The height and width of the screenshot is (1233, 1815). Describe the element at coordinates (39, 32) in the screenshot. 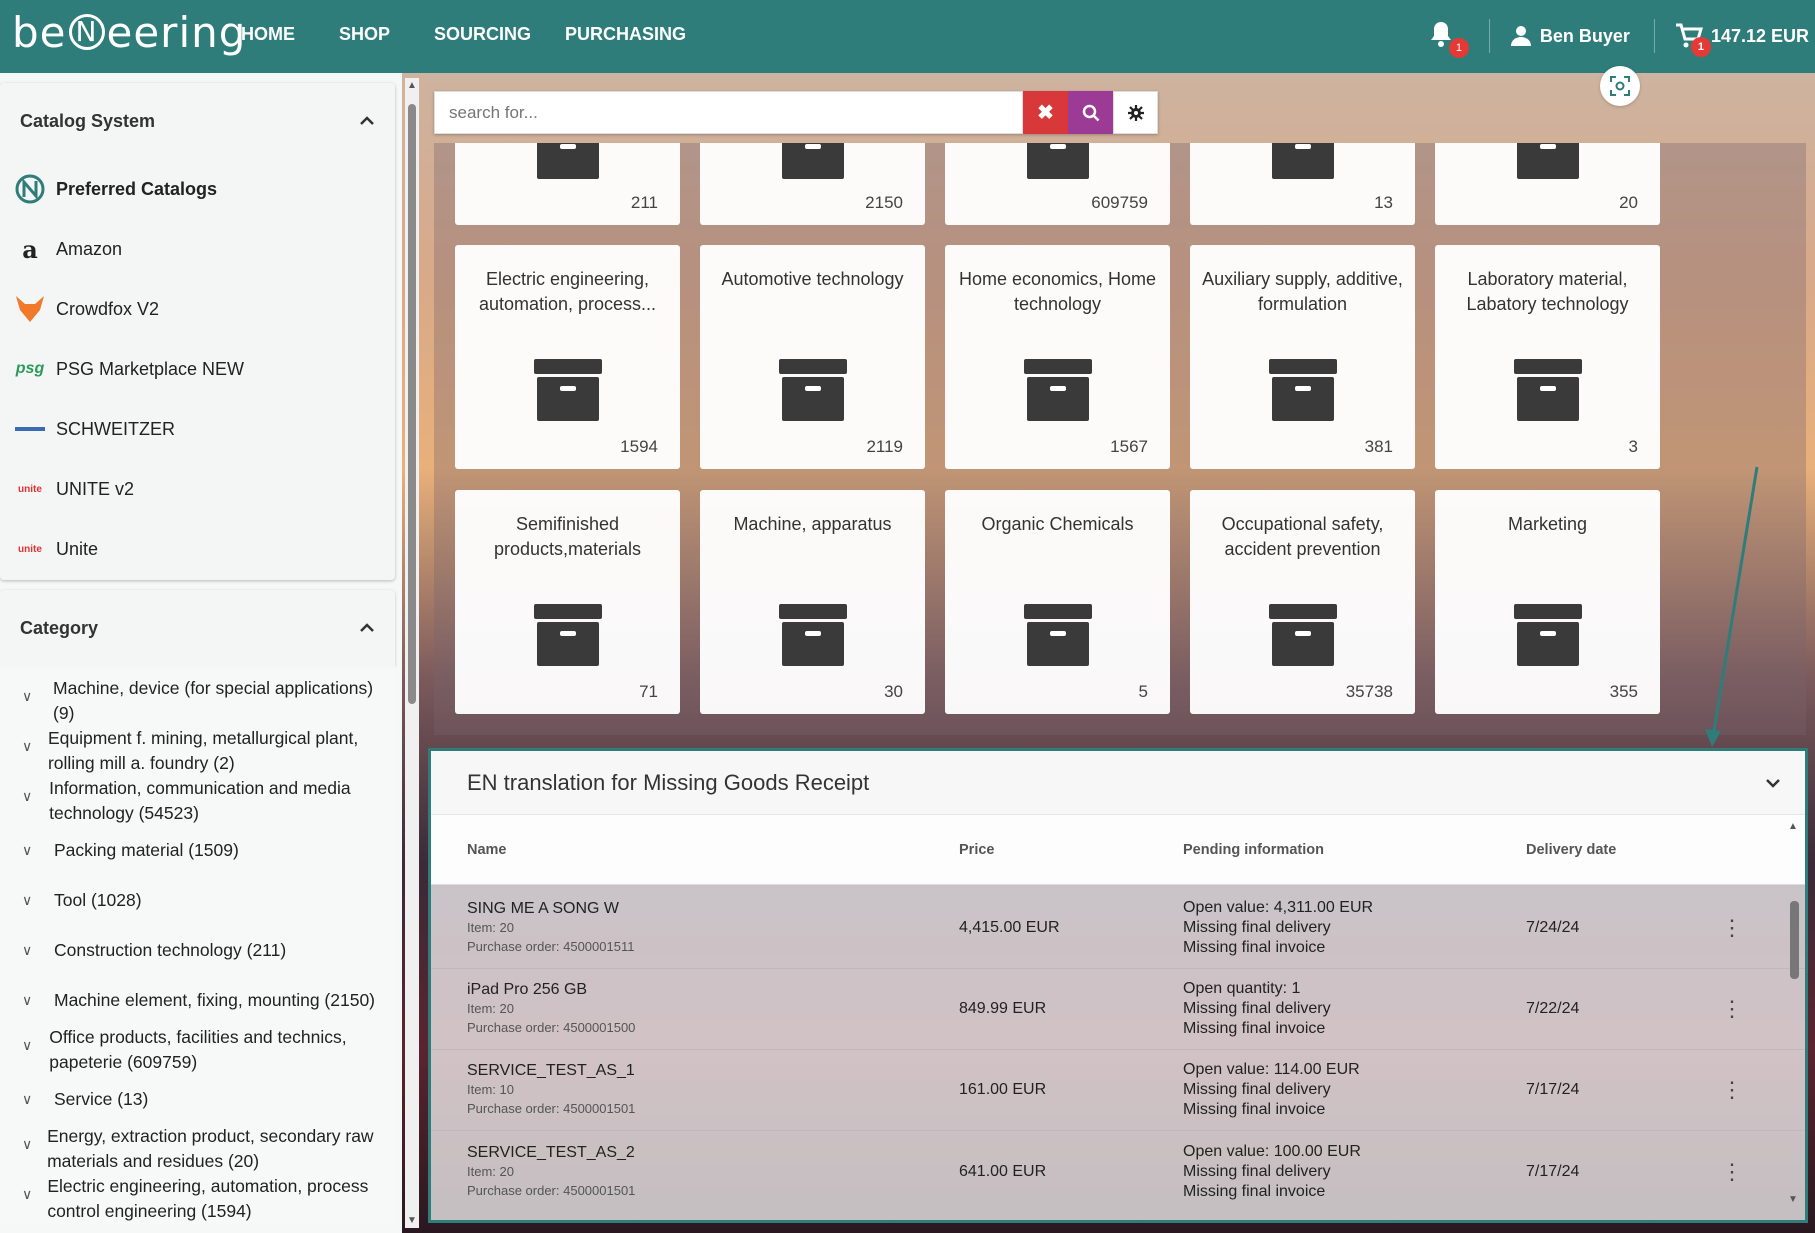

I see `logo-text-left: be` at that location.